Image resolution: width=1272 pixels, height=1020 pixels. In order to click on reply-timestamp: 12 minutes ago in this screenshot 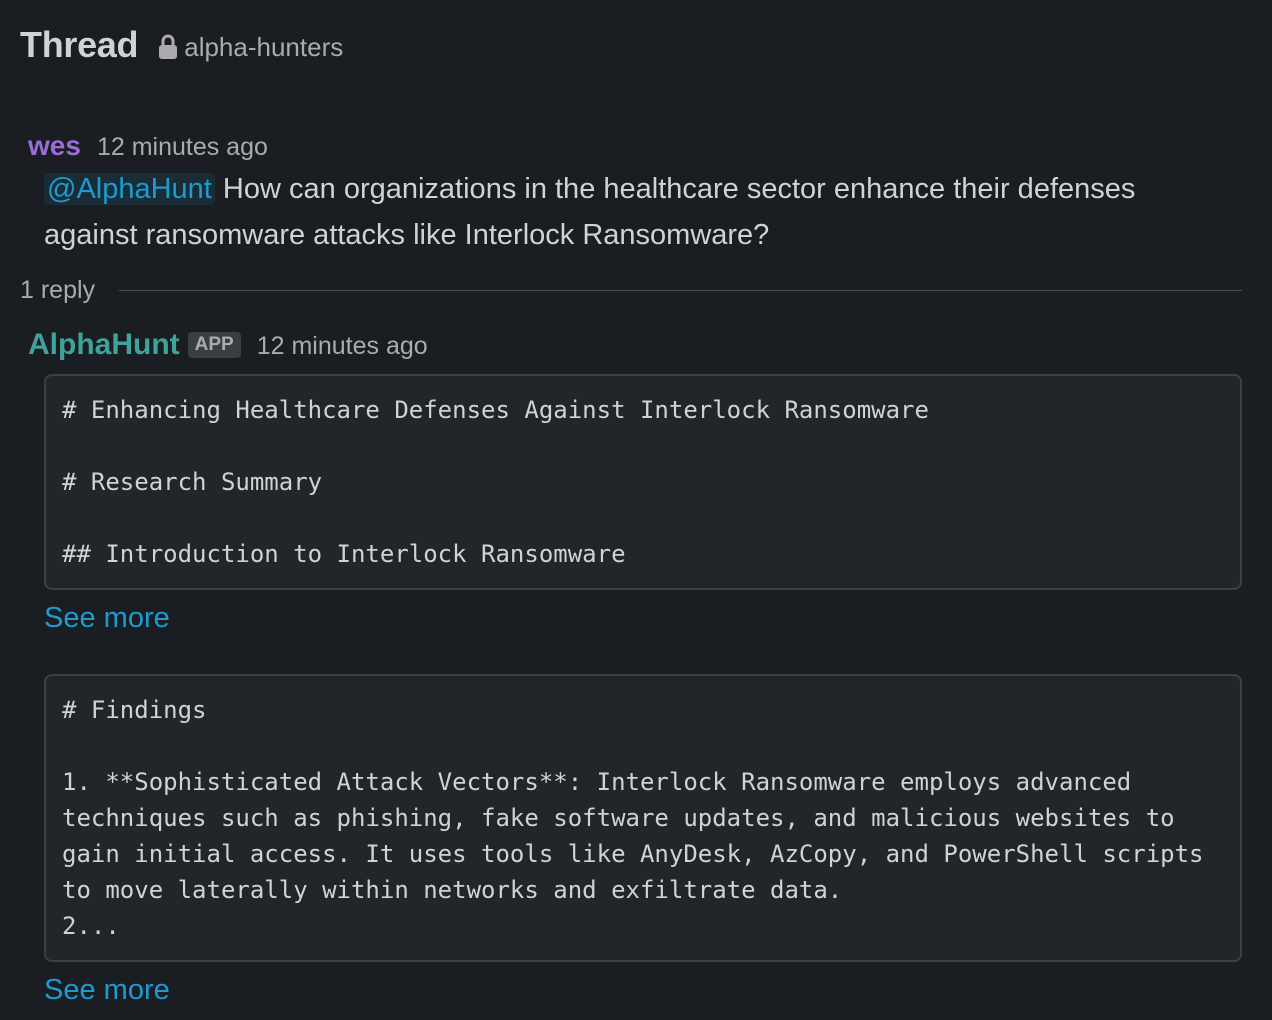, I will do `click(342, 346)`.